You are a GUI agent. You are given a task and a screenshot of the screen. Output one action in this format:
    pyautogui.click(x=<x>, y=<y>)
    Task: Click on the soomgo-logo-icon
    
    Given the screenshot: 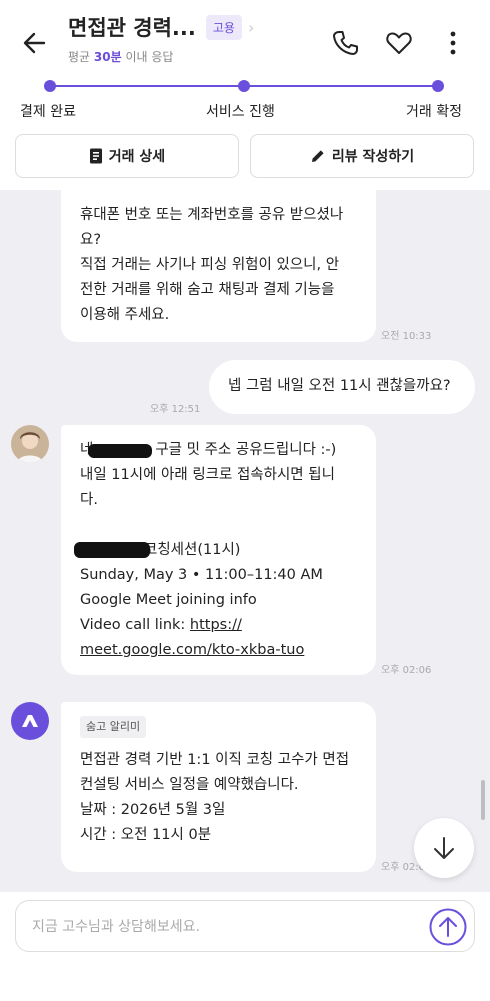 What is the action you would take?
    pyautogui.click(x=30, y=721)
    